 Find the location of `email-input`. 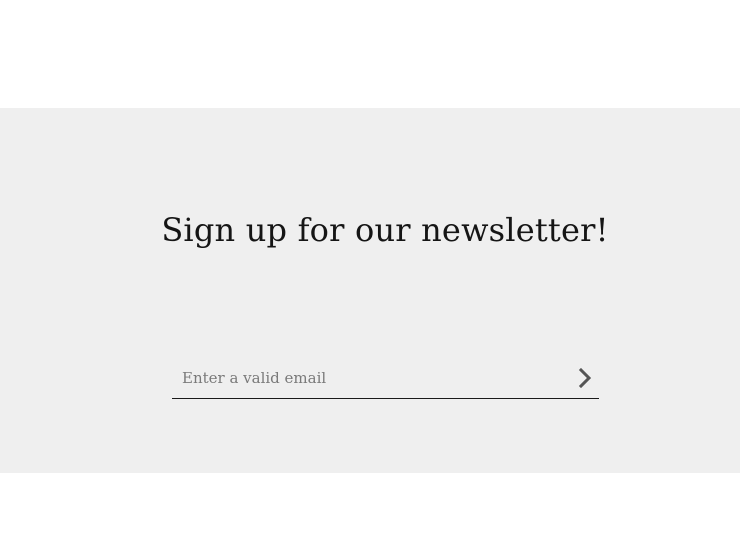

email-input is located at coordinates (367, 378).